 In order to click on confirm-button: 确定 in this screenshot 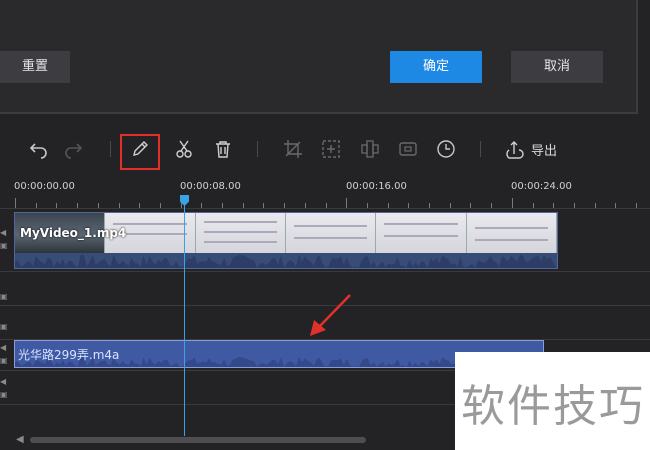, I will do `click(436, 67)`.